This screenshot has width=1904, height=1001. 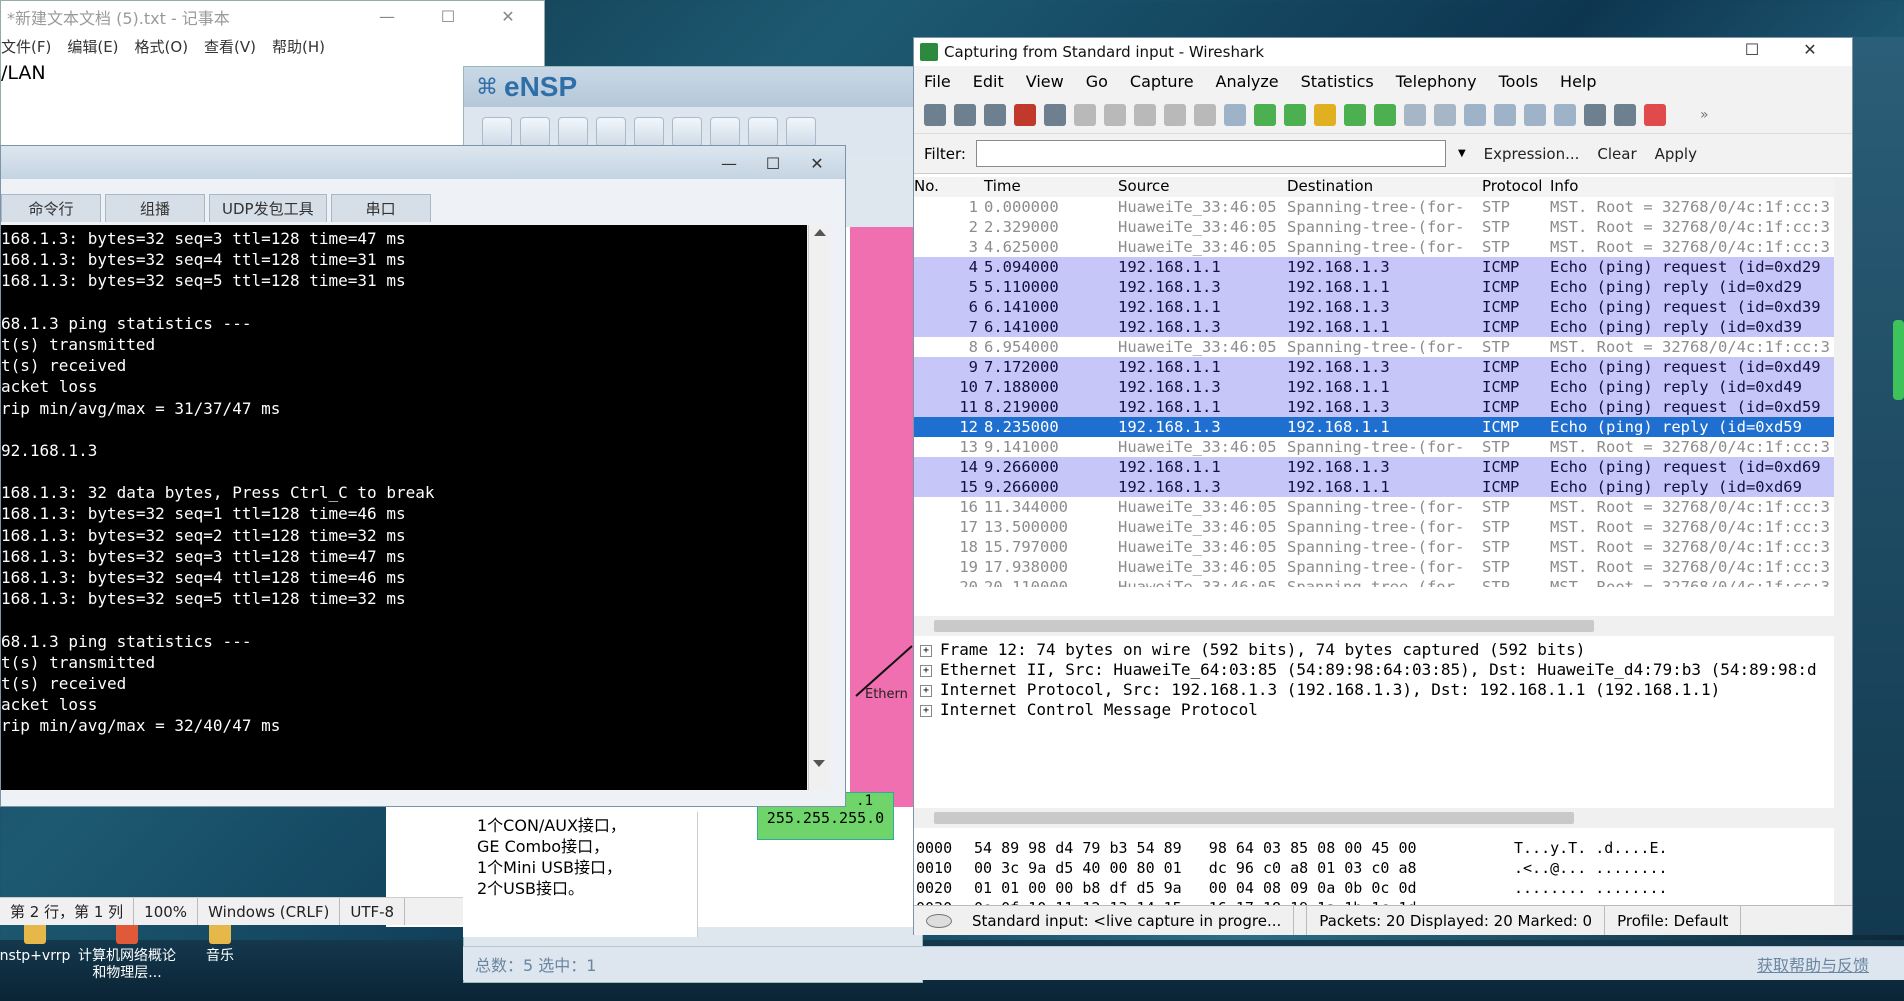 What do you see at coordinates (1025, 114) in the screenshot?
I see `stop-capture-icon` at bounding box center [1025, 114].